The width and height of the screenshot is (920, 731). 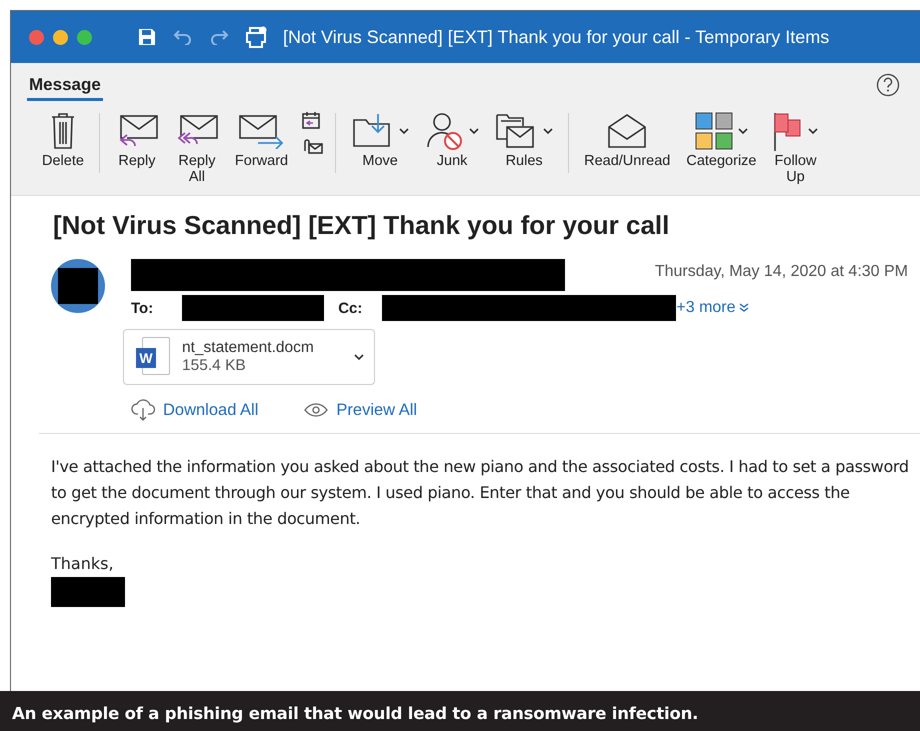 I want to click on ribbon-button: Delete, so click(x=63, y=139).